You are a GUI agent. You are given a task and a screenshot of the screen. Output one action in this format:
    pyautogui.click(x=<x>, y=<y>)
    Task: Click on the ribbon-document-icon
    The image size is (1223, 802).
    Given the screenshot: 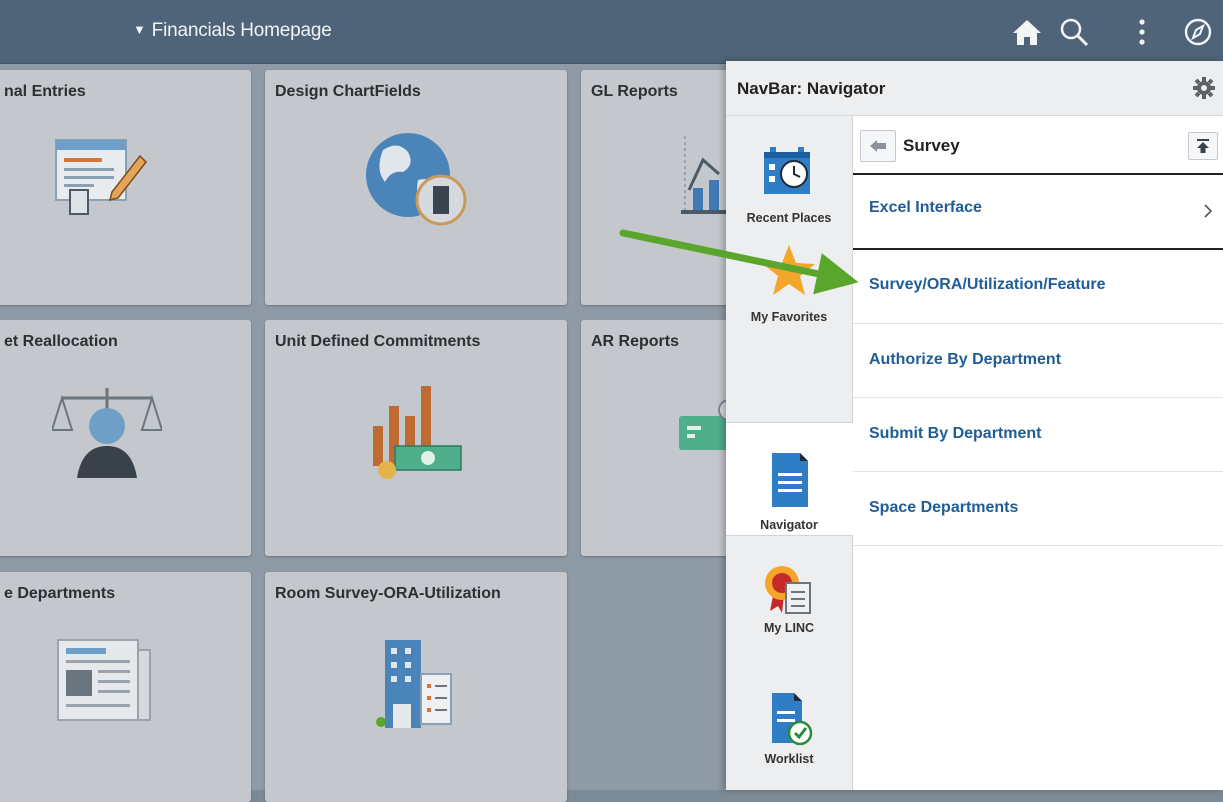 What is the action you would take?
    pyautogui.click(x=788, y=590)
    